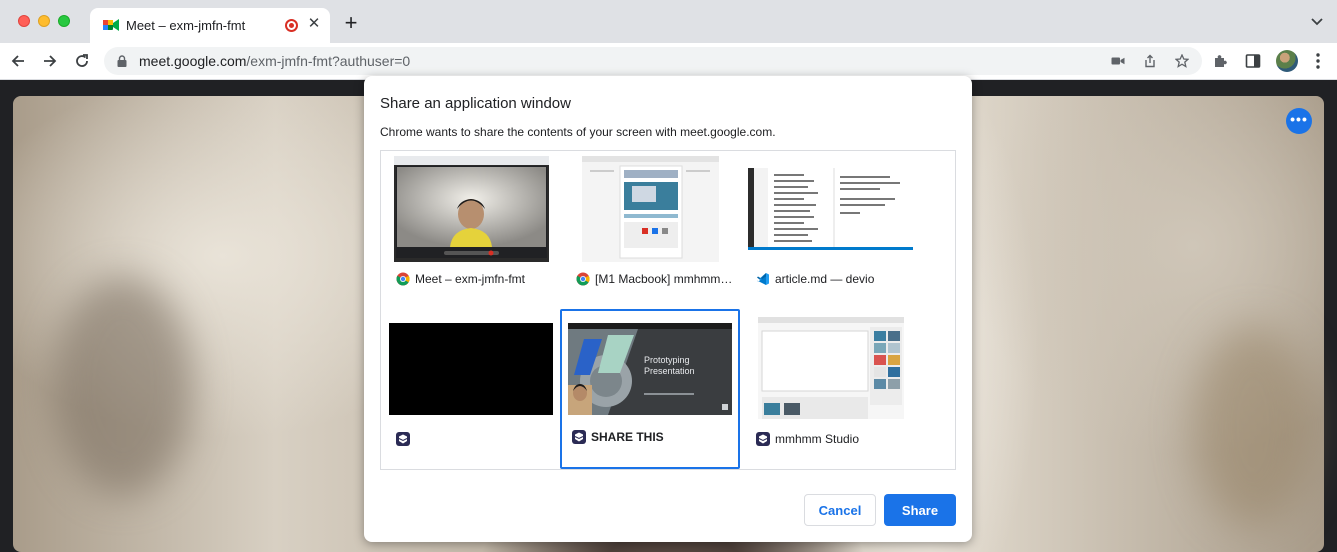 The width and height of the screenshot is (1337, 552). I want to click on window-label-text: SHARE THIS, so click(627, 437).